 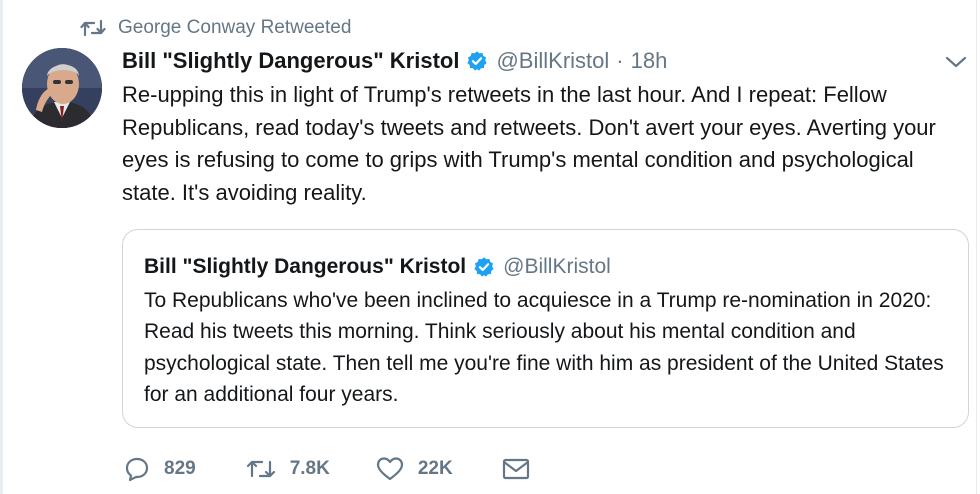 I want to click on retweet-context: George Conway Retweeted, so click(x=215, y=28).